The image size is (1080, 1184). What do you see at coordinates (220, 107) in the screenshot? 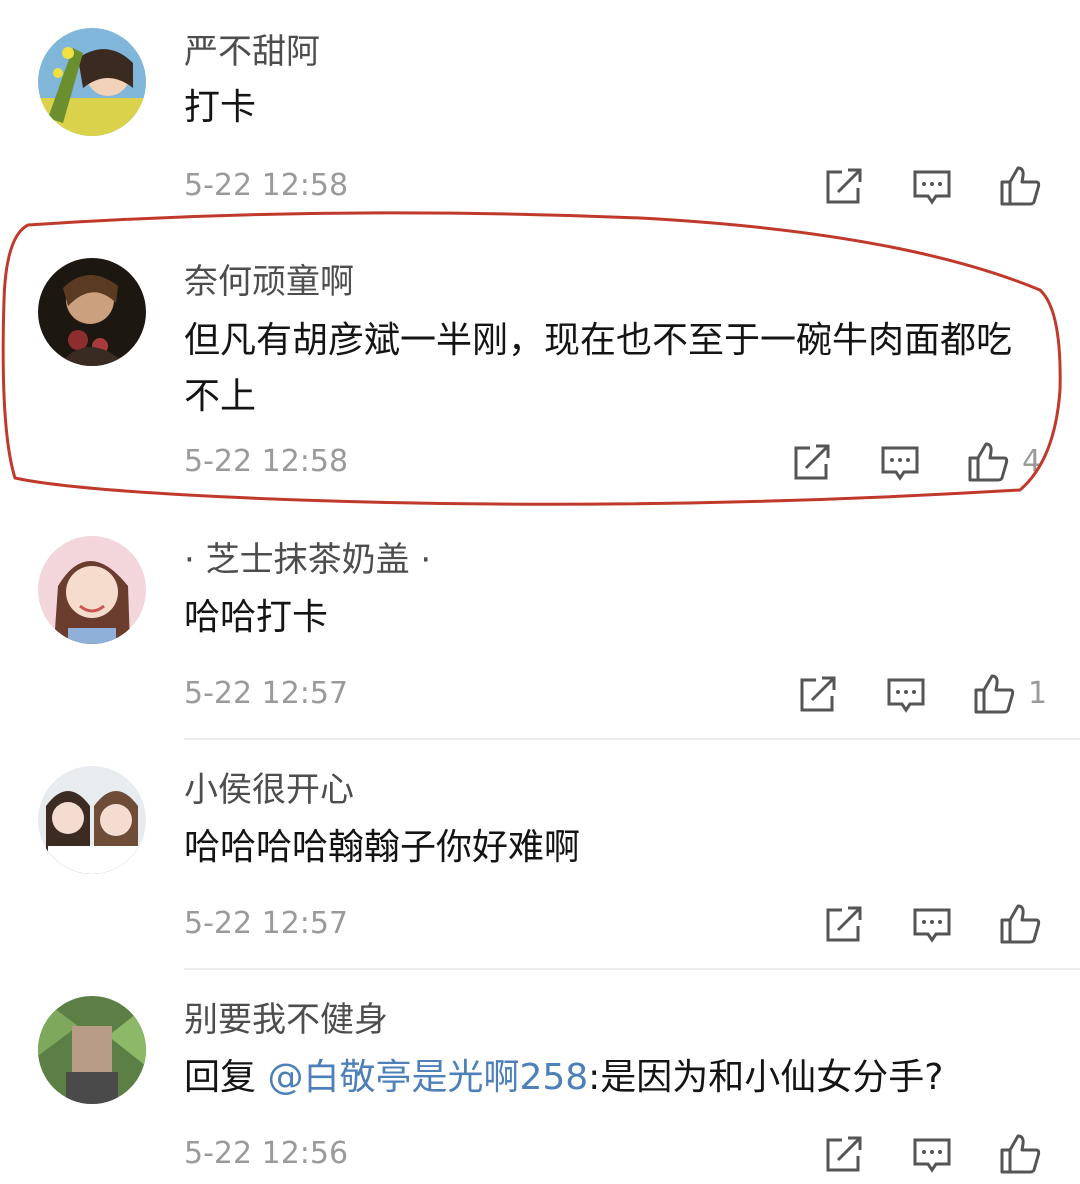
I see `comment-text: 打卡` at bounding box center [220, 107].